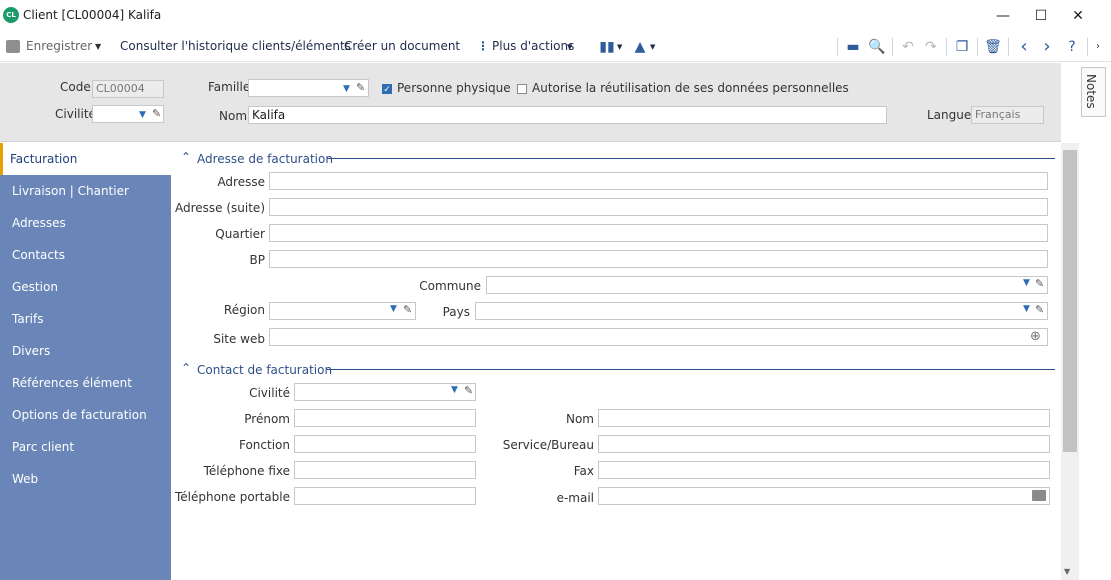 The width and height of the screenshot is (1111, 580). I want to click on billing-address-collapse-icon: ⌃, so click(186, 157).